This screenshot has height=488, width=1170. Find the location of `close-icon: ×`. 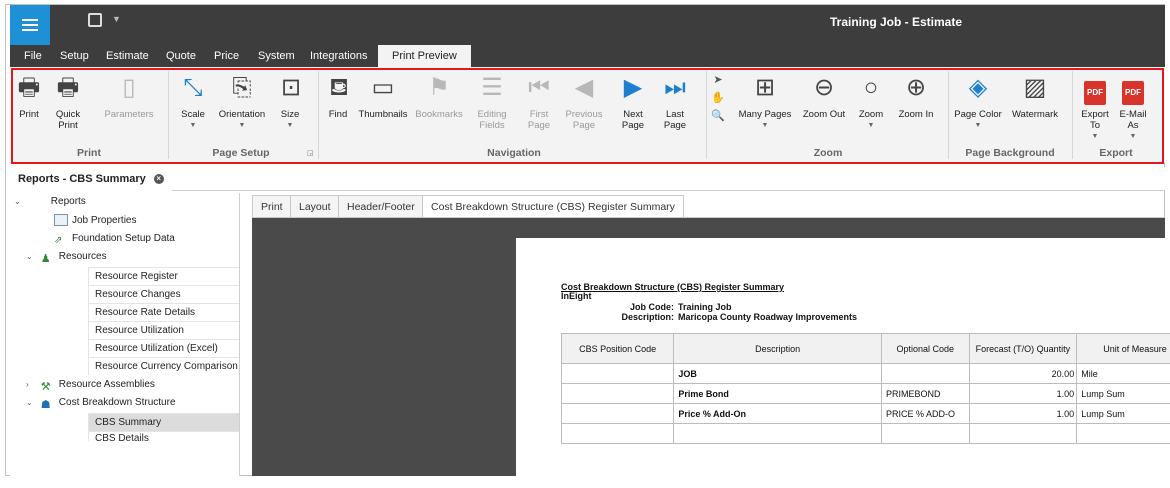

close-icon: × is located at coordinates (159, 179).